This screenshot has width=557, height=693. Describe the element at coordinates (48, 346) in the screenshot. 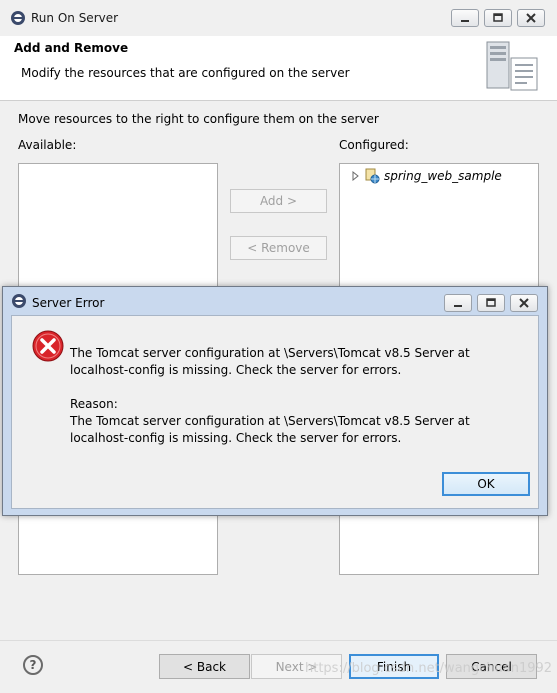

I see `error-icon` at that location.